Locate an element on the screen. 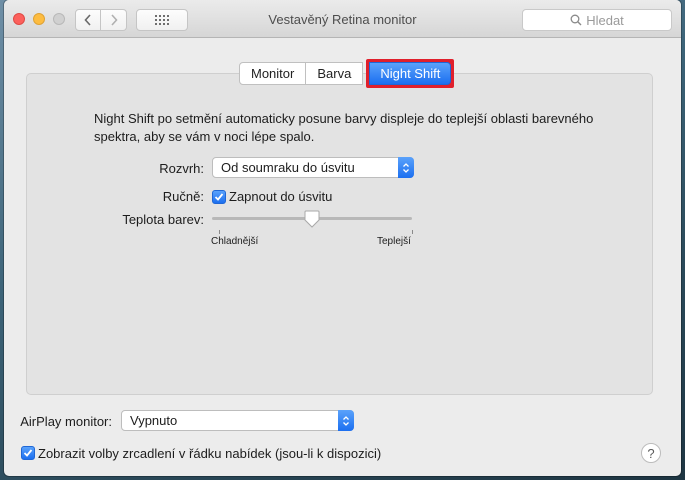 This screenshot has height=480, width=685. temperature-slider-knob is located at coordinates (312, 219).